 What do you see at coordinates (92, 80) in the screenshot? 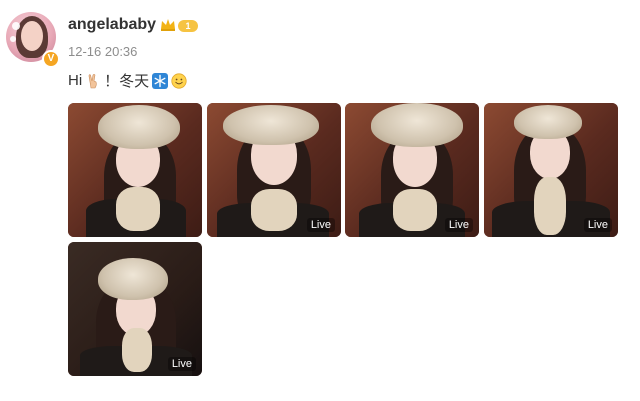
I see `victory-hand-icon` at bounding box center [92, 80].